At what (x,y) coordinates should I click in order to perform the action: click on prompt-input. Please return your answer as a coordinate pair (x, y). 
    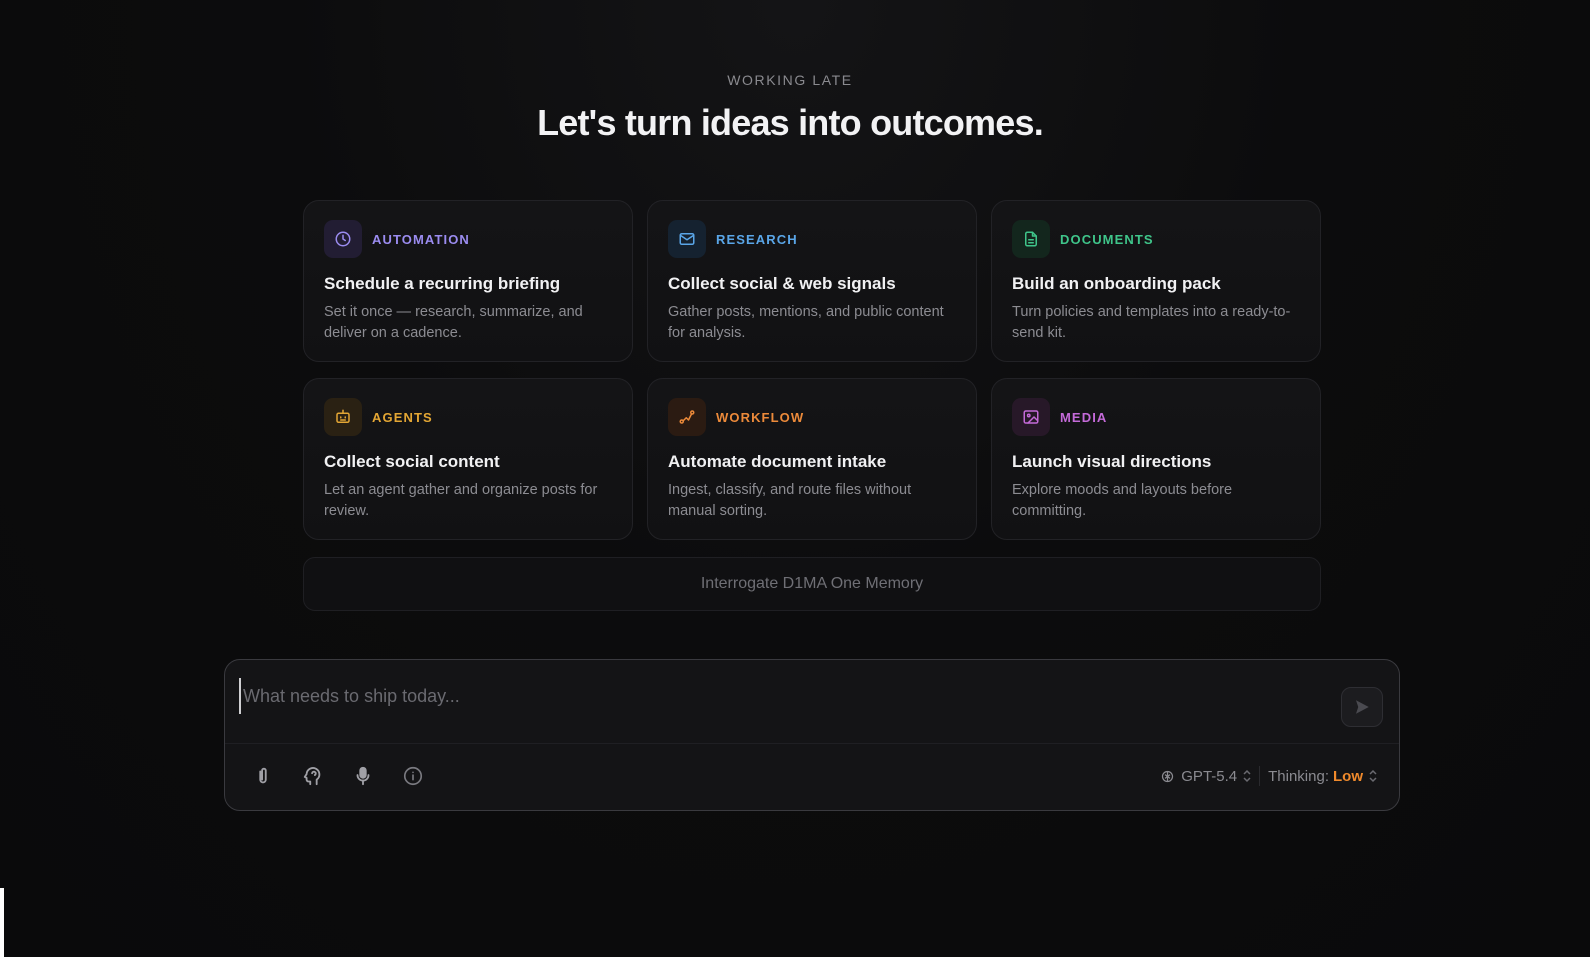
    Looking at the image, I should click on (769, 696).